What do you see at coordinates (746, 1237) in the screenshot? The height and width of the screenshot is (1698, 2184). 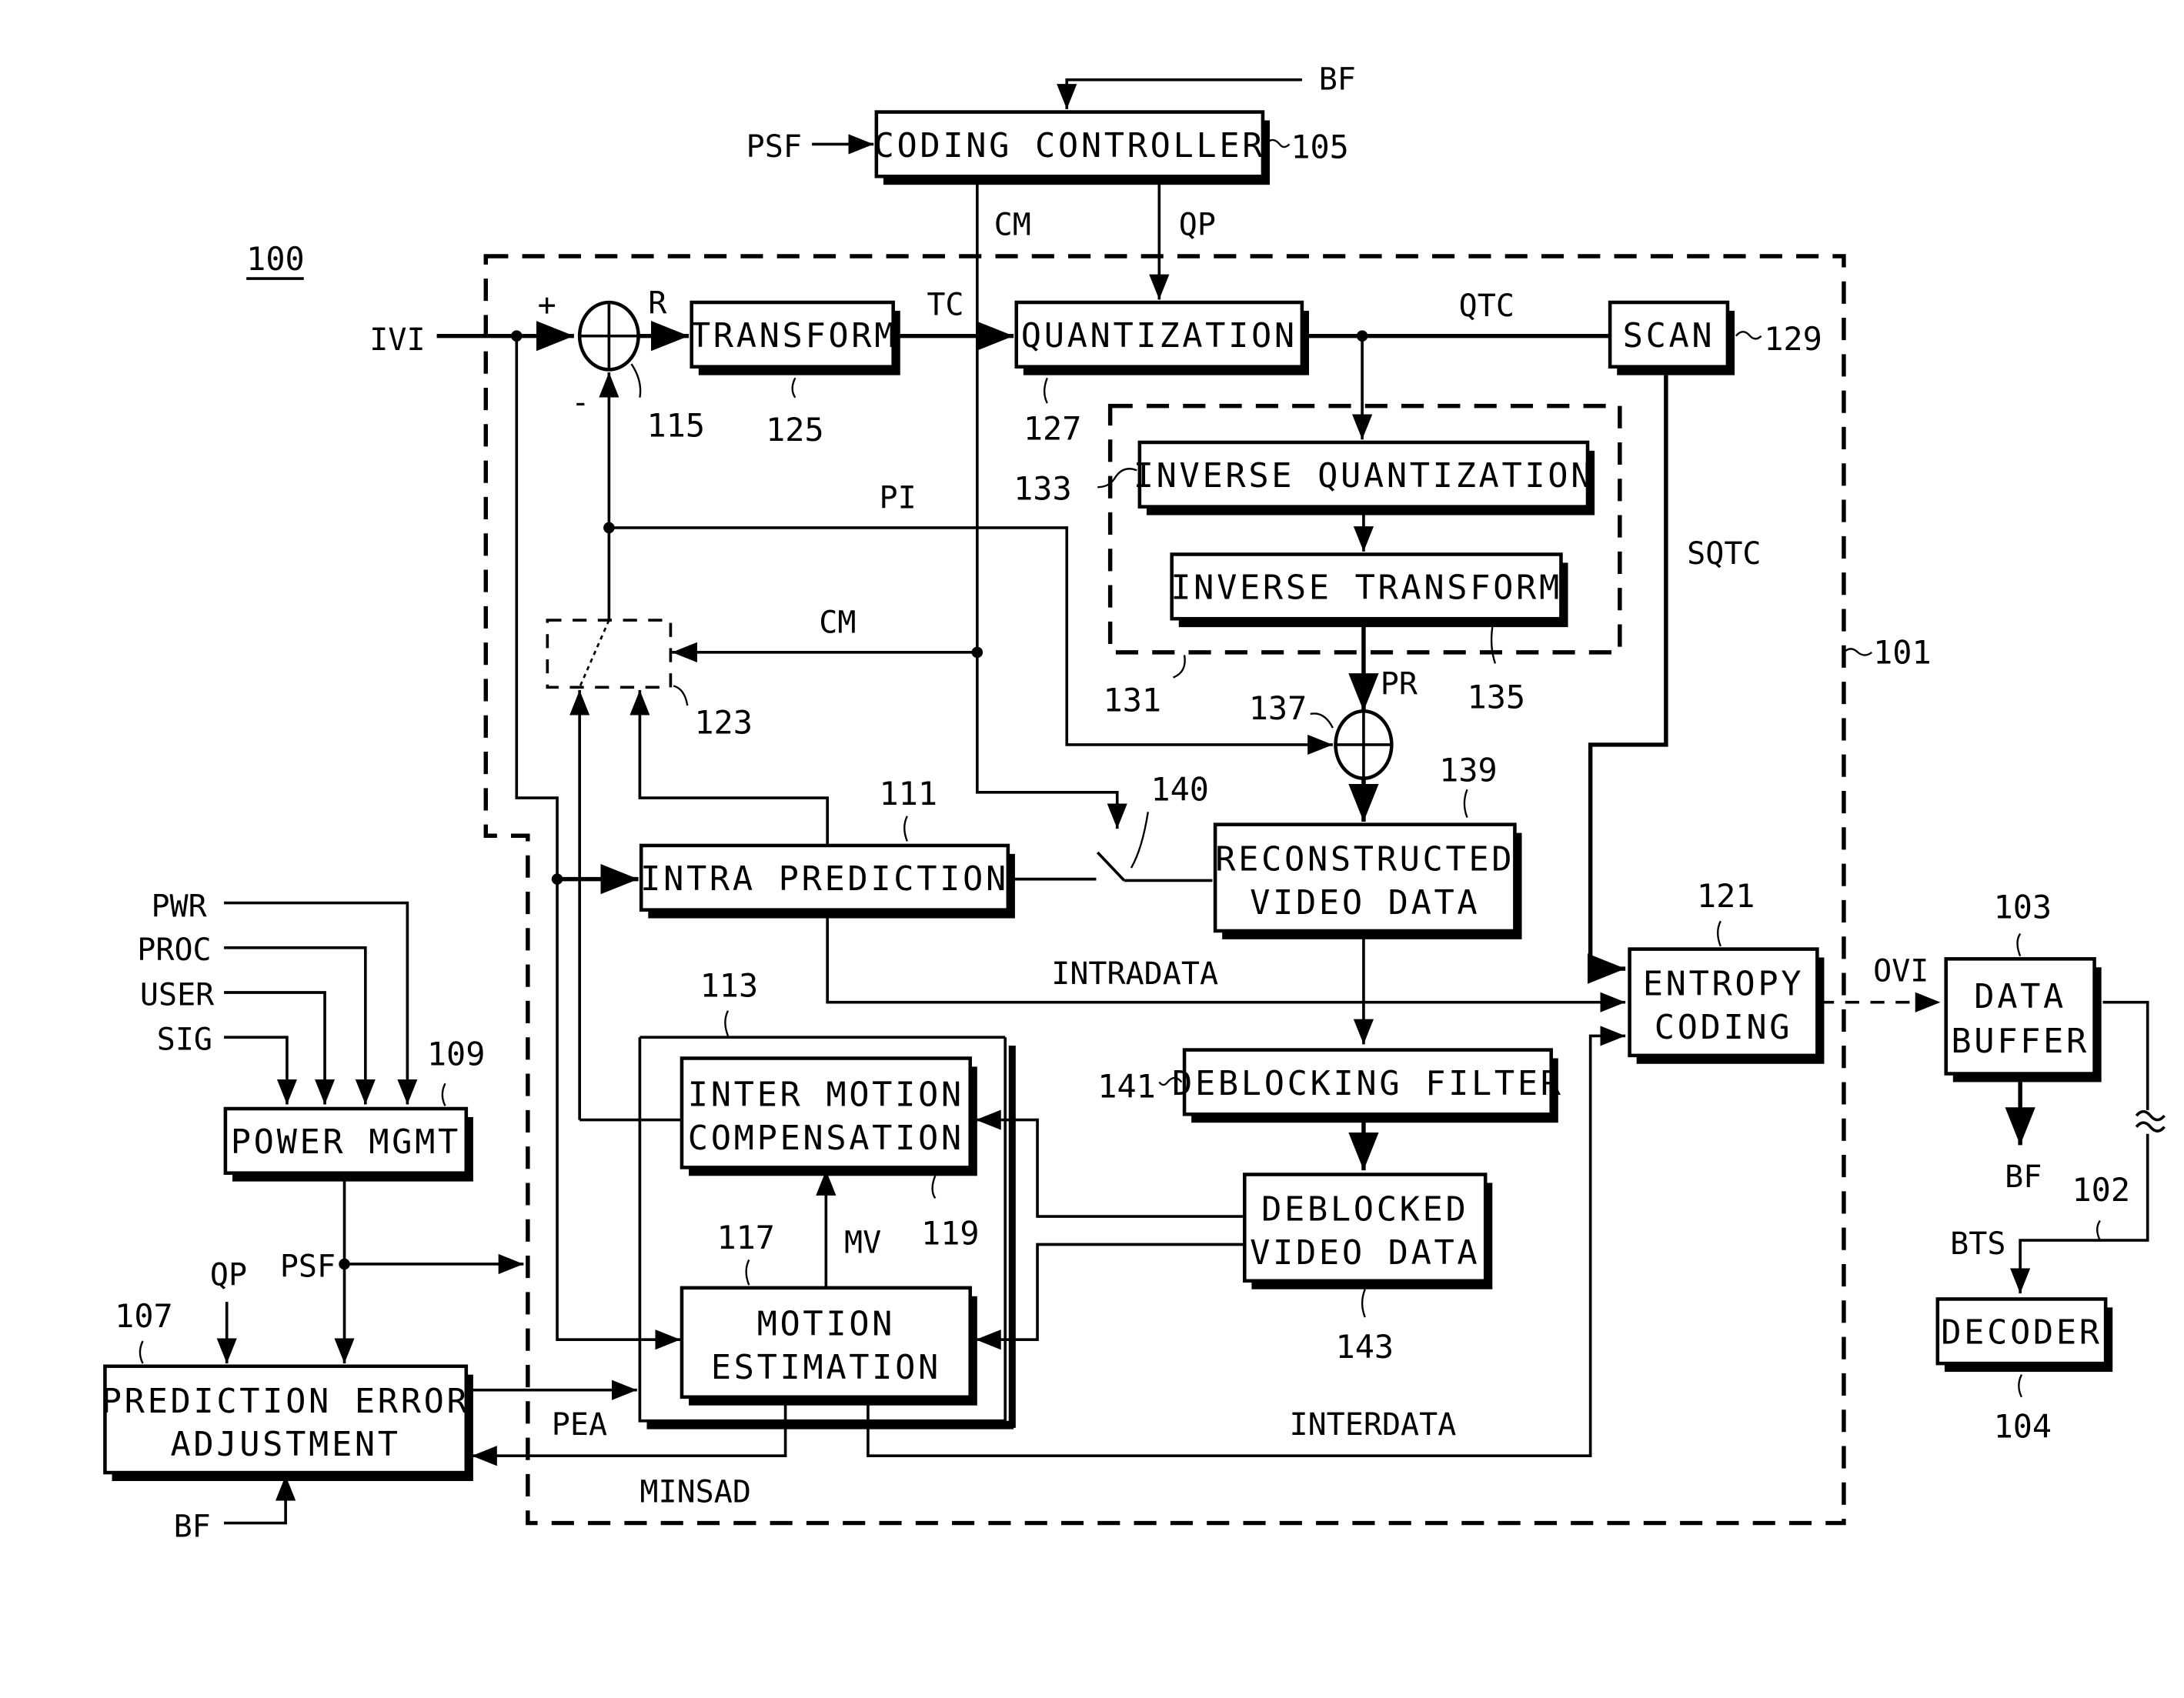 I see `ref-117: 117` at bounding box center [746, 1237].